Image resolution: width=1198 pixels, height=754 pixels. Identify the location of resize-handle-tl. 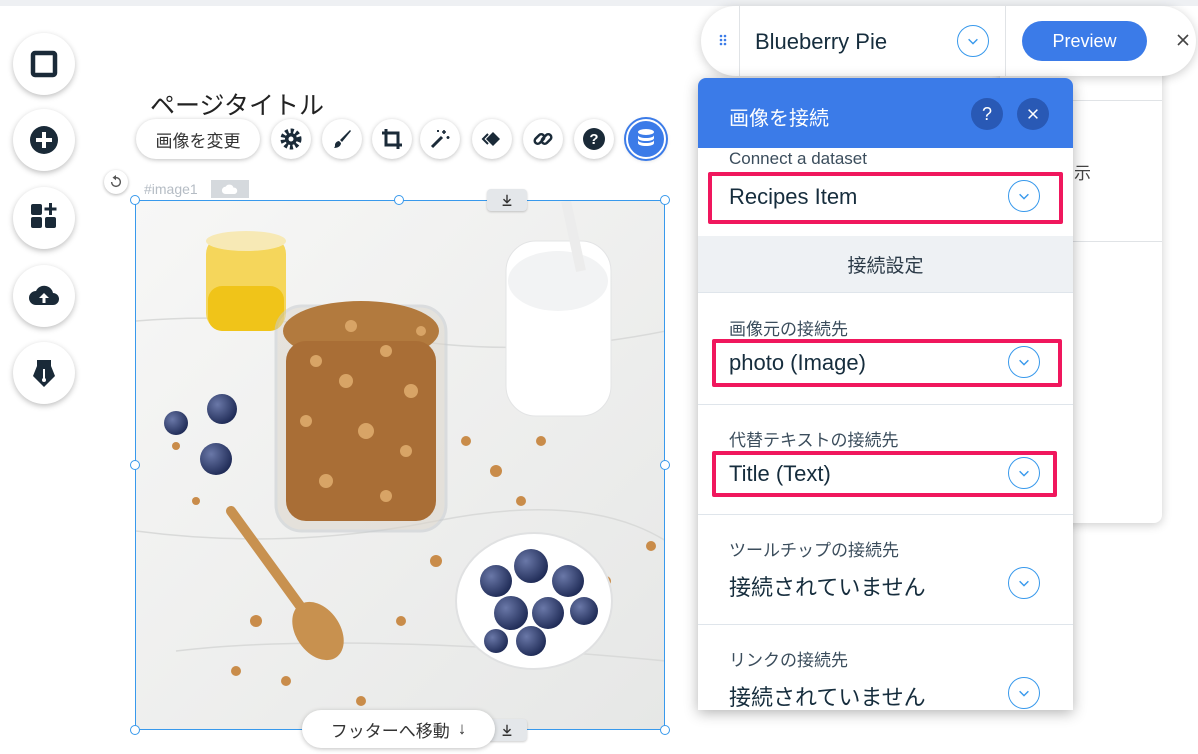
(135, 200).